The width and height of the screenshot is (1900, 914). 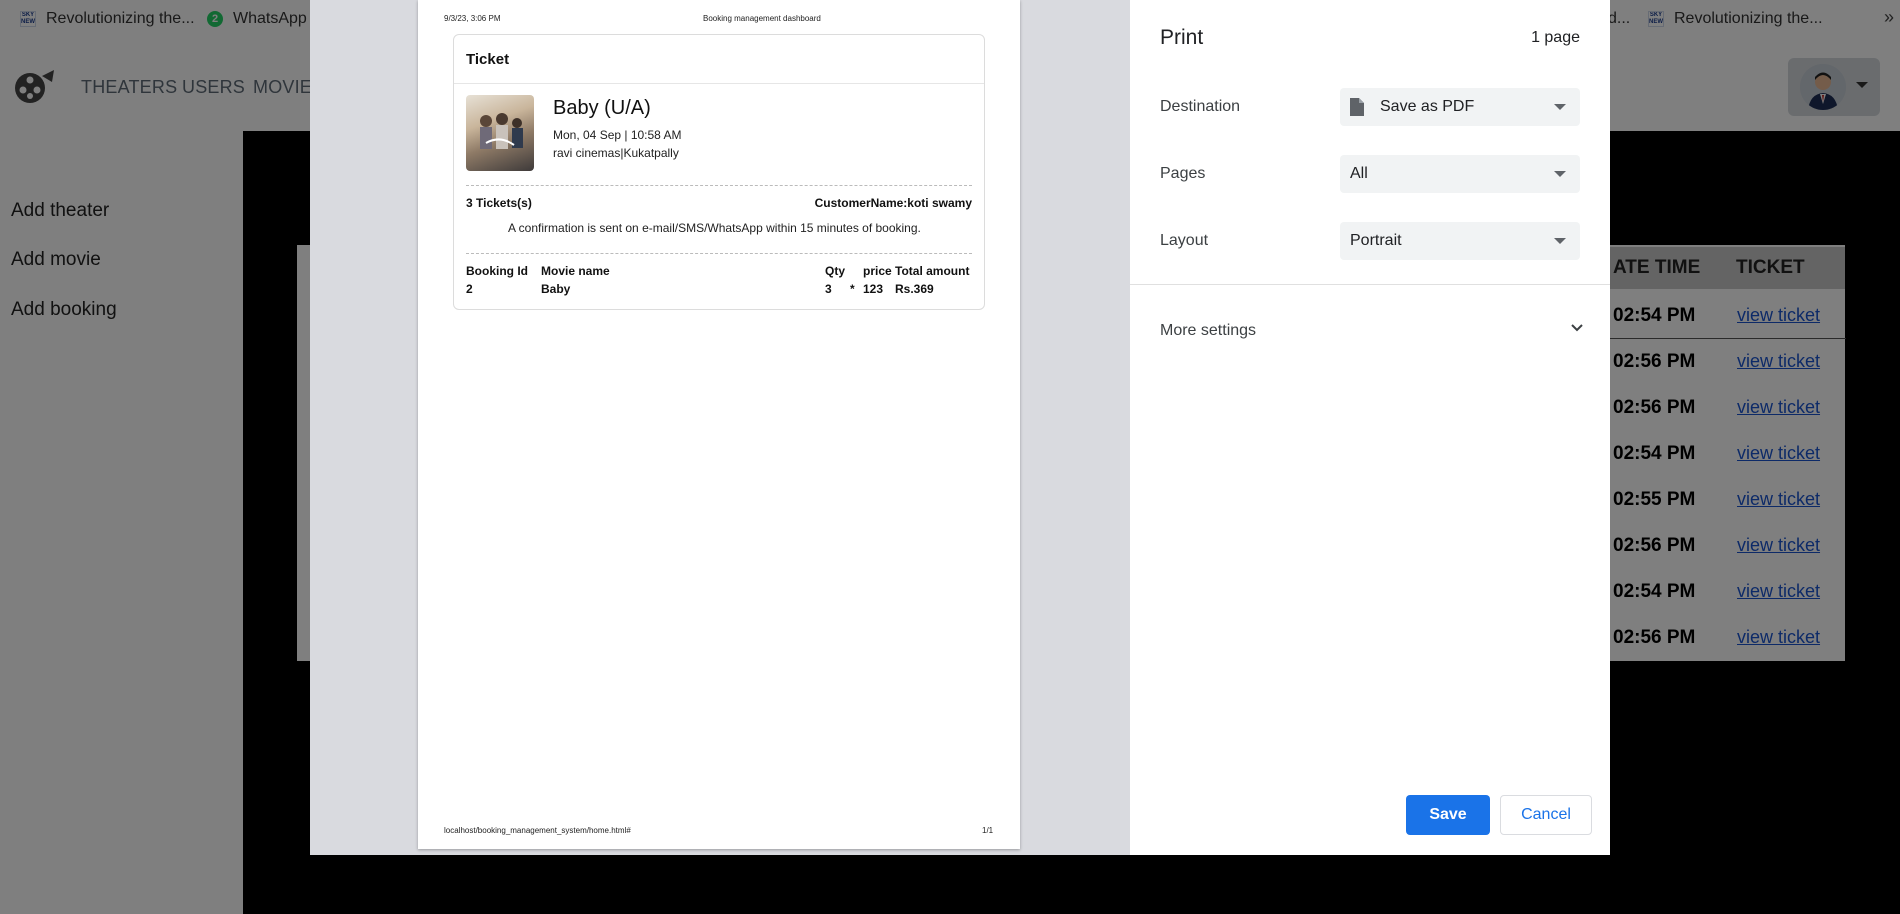 What do you see at coordinates (497, 271) in the screenshot?
I see `col-booking-id: Booking Id` at bounding box center [497, 271].